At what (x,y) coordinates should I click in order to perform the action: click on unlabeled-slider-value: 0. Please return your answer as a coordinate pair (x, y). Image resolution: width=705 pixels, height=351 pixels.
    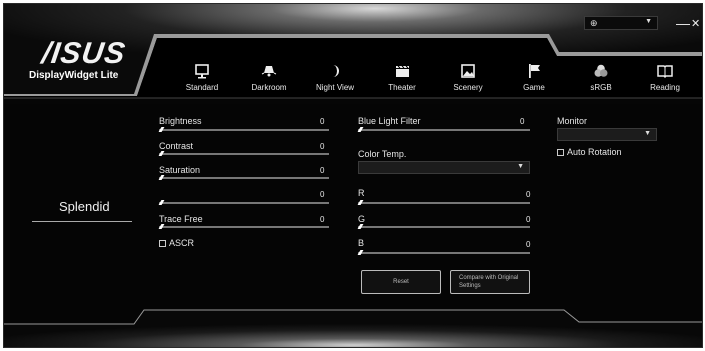
    Looking at the image, I should click on (322, 194).